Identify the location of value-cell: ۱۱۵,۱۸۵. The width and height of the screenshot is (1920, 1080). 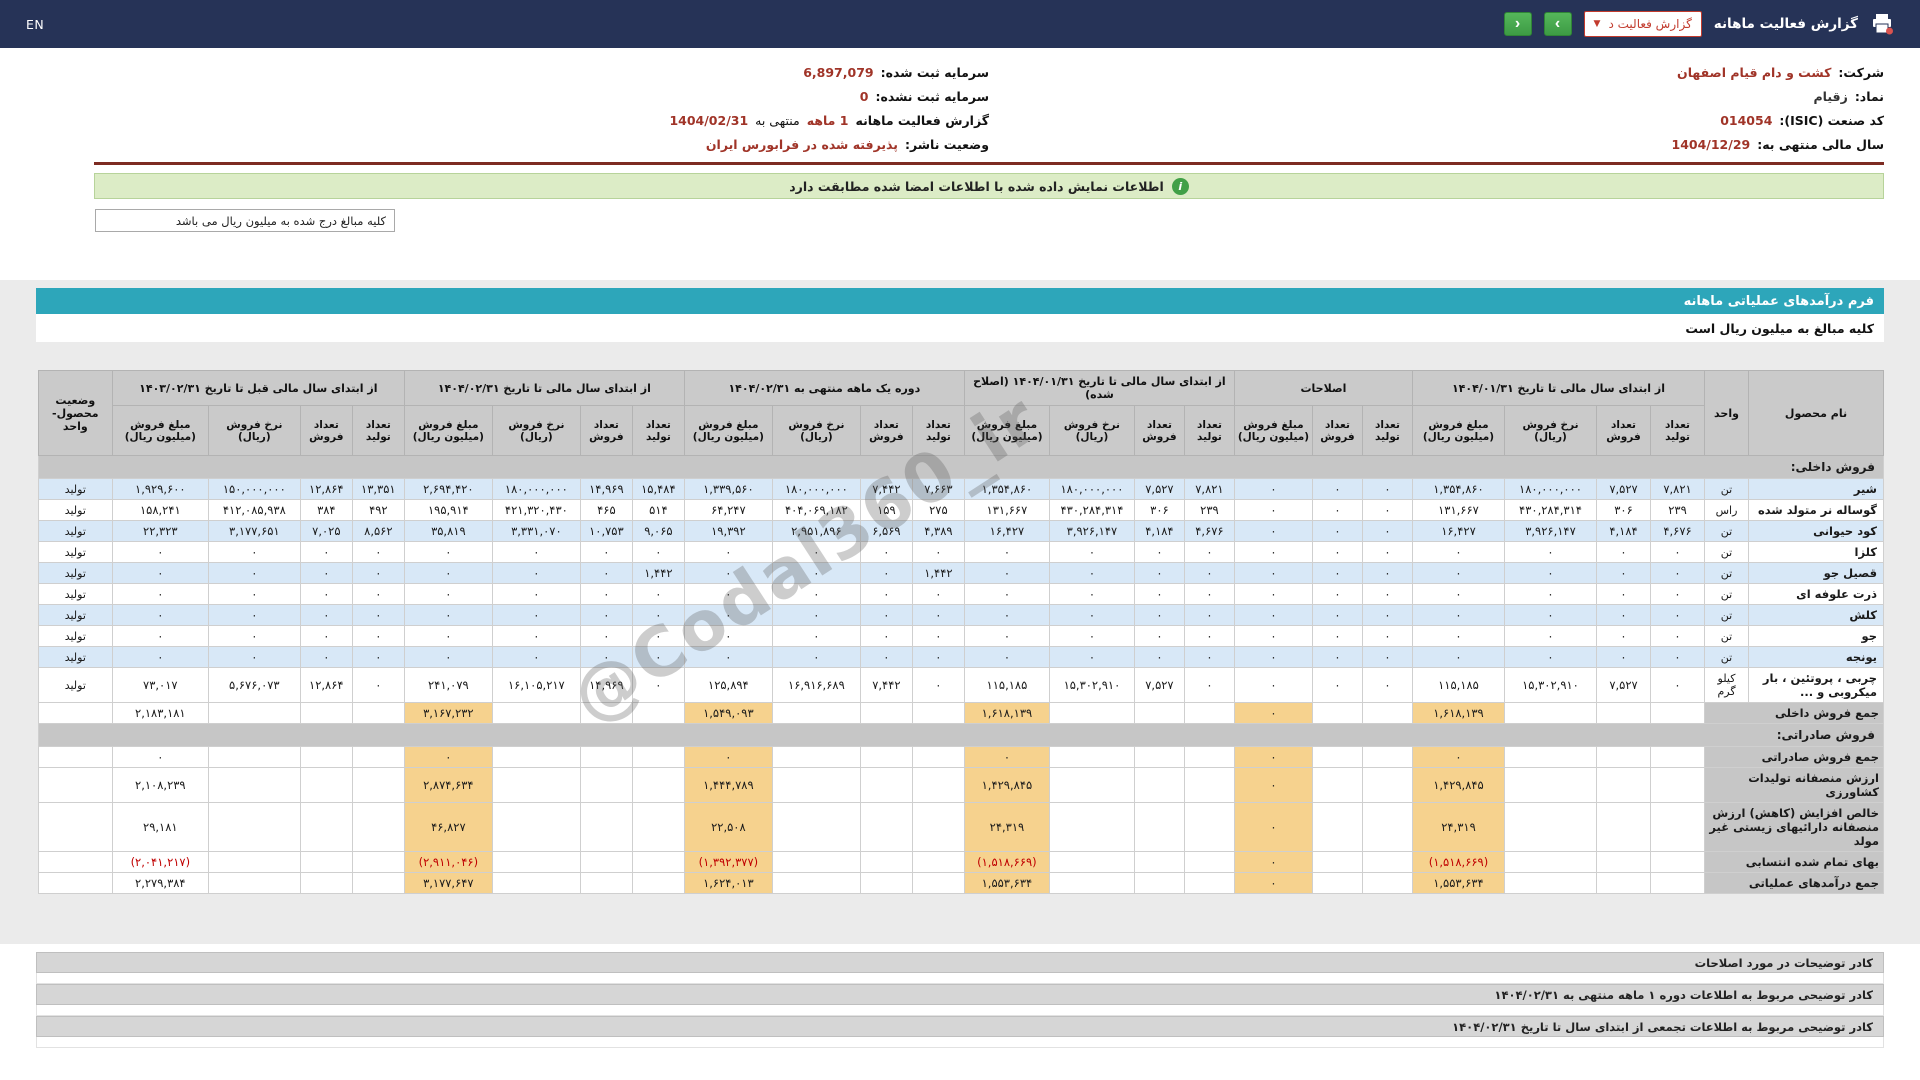
(1458, 685).